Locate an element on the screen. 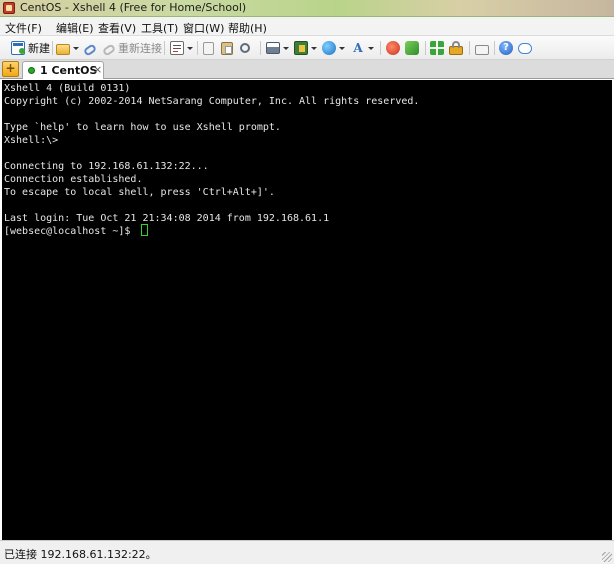  connected-status-icon is located at coordinates (31, 70).